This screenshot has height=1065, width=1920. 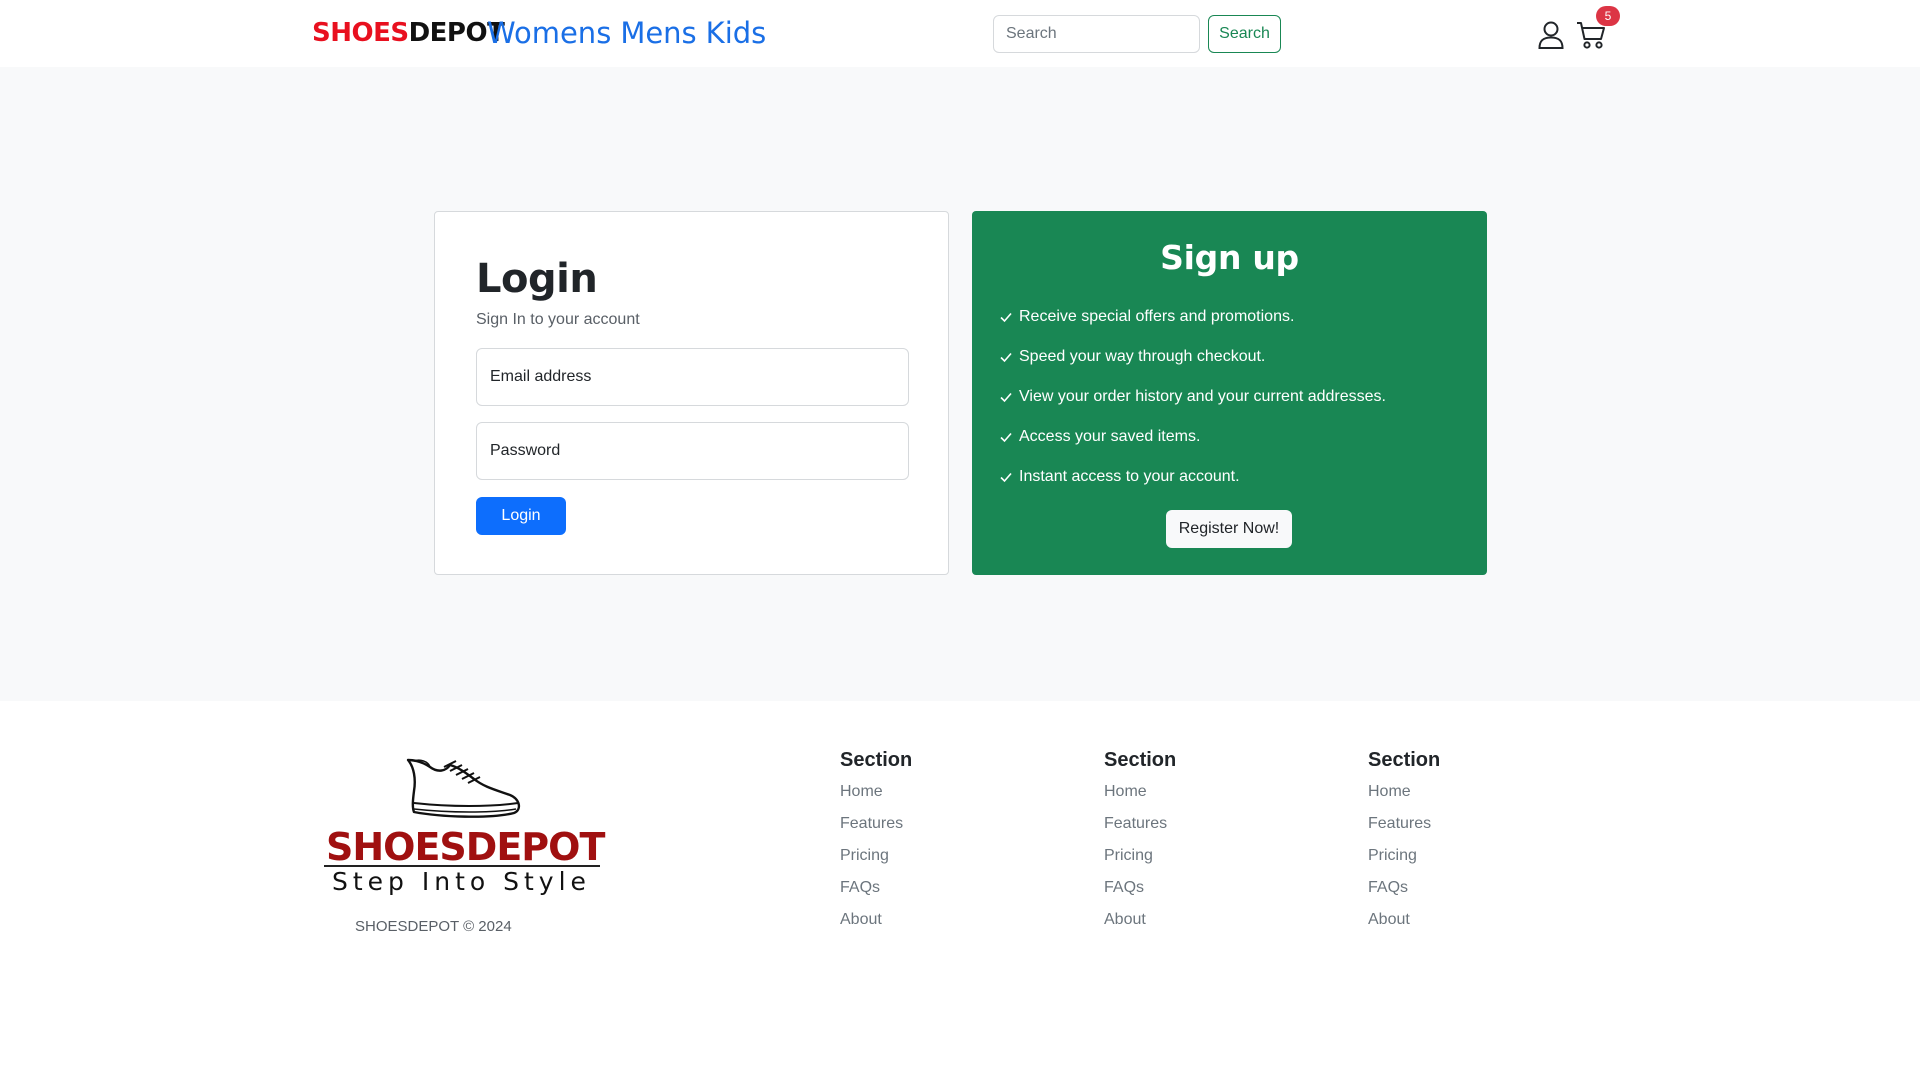 What do you see at coordinates (1142, 356) in the screenshot?
I see `benefit-text: Speed your way through checkout.` at bounding box center [1142, 356].